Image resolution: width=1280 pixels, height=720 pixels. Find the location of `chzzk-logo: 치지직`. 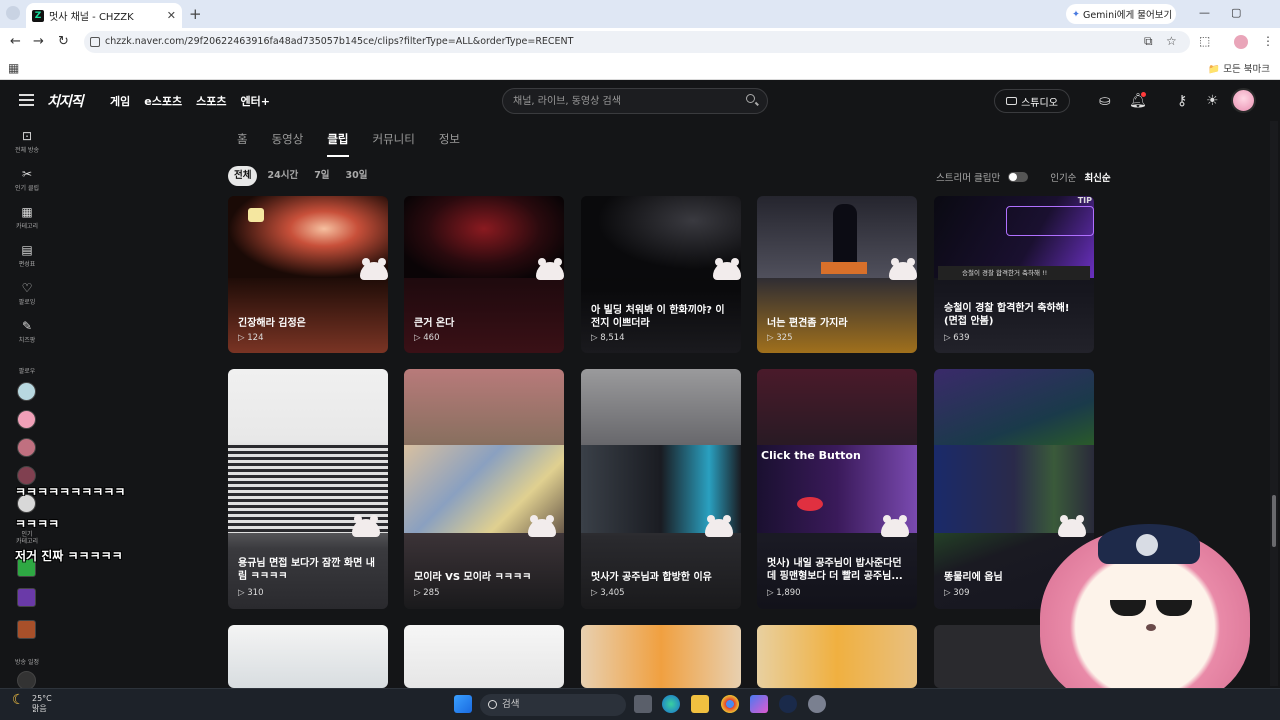

chzzk-logo: 치지직 is located at coordinates (65, 101).